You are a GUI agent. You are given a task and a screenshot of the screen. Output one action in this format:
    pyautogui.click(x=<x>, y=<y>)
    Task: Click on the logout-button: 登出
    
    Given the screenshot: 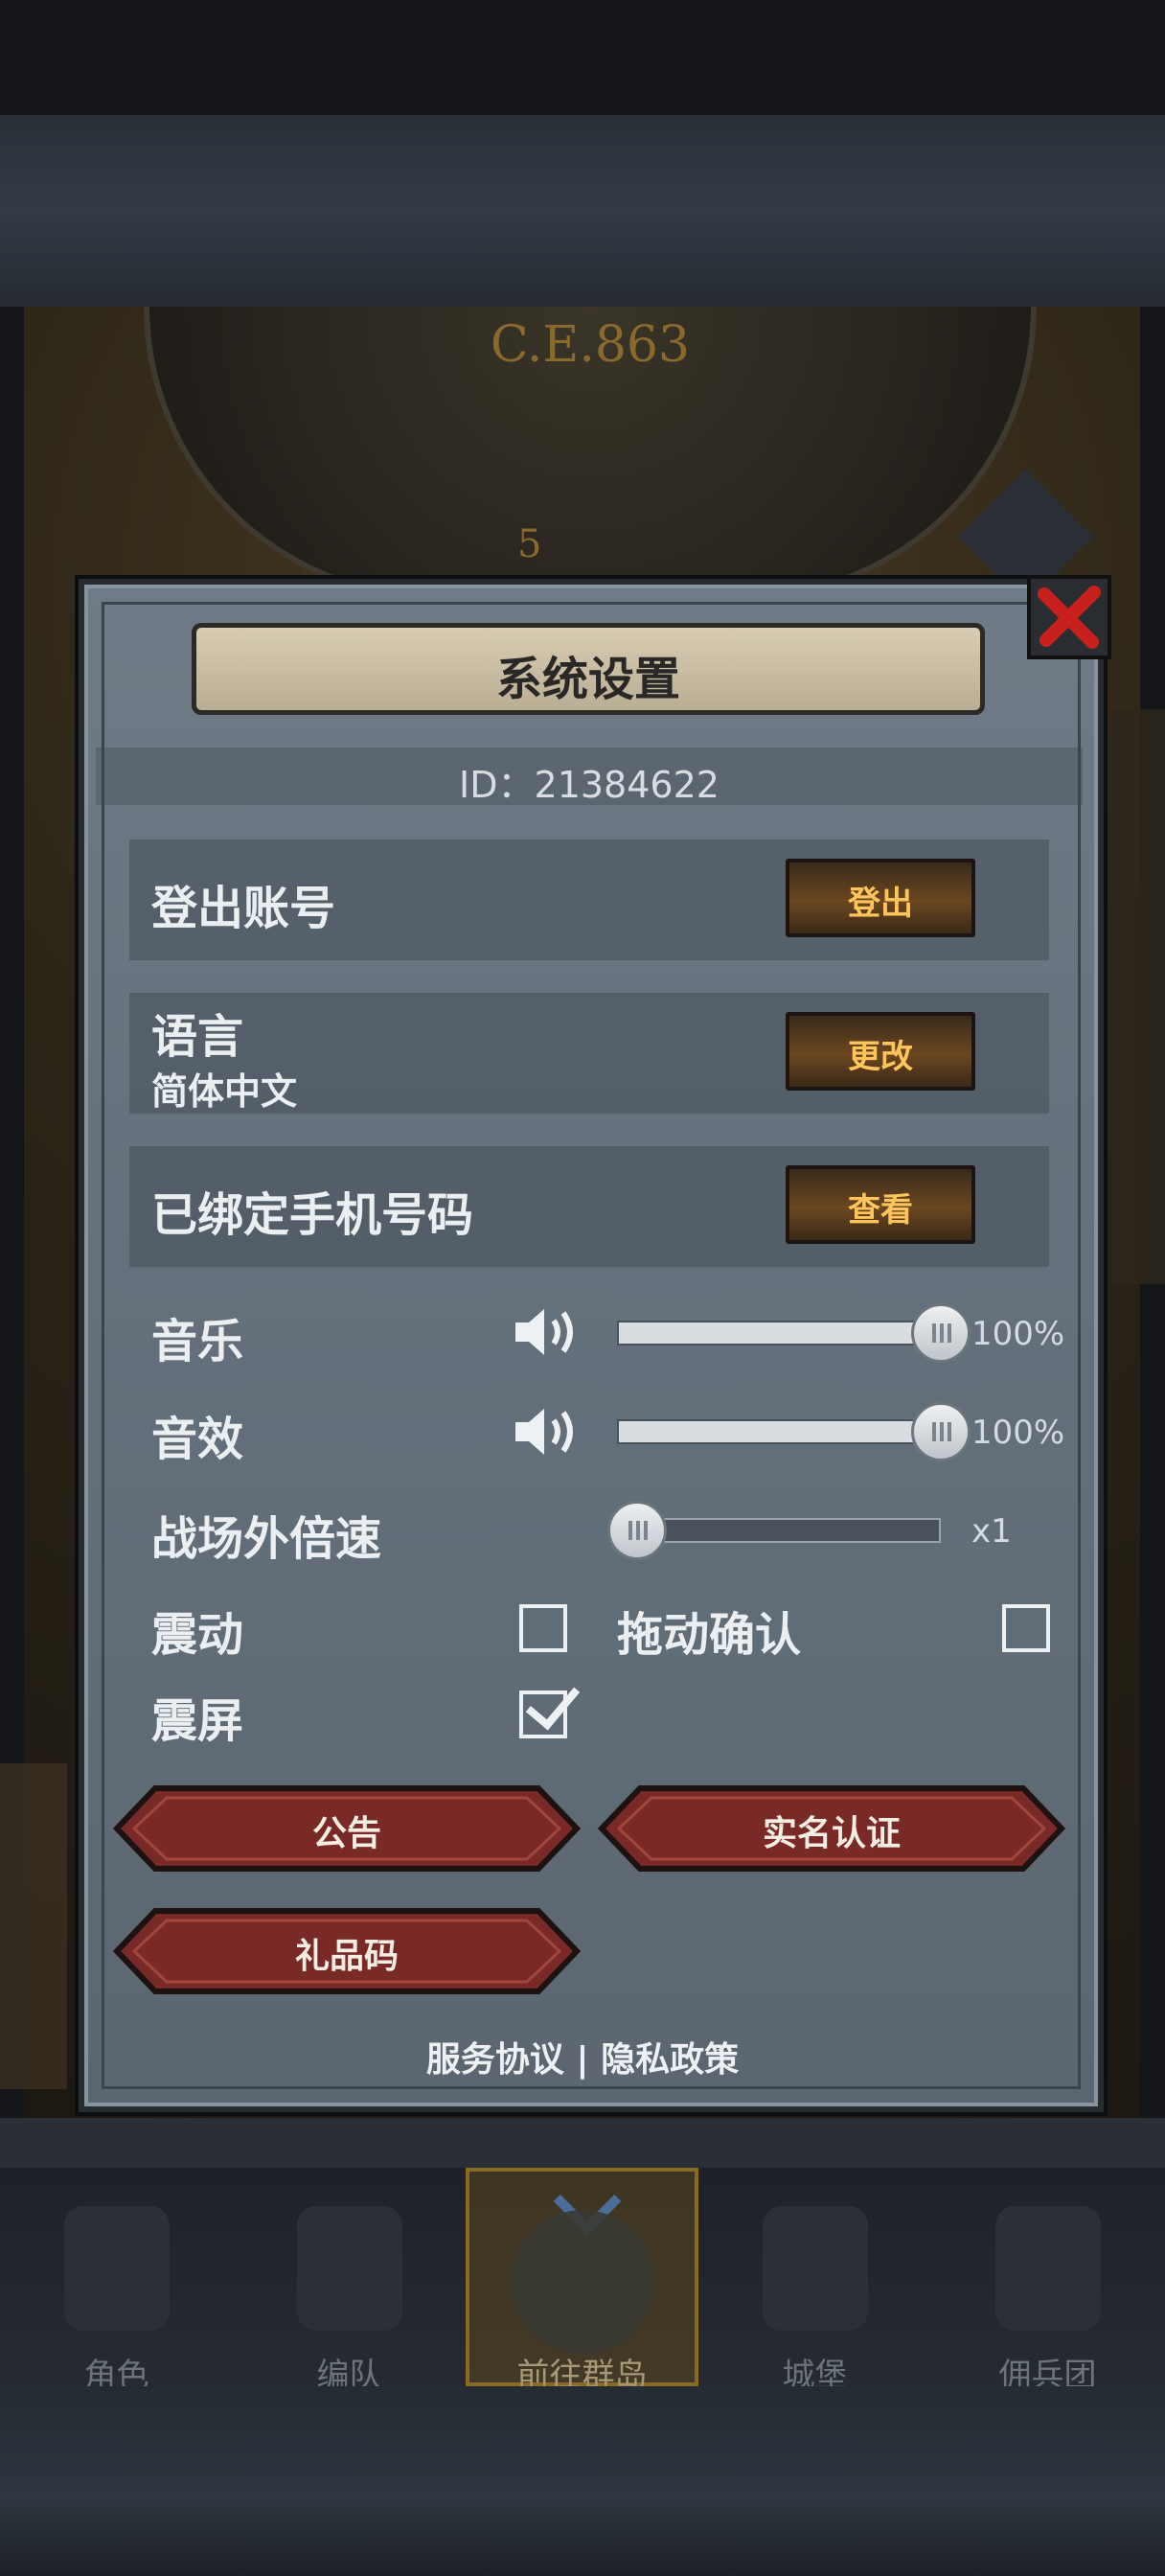 What is the action you would take?
    pyautogui.click(x=880, y=898)
    